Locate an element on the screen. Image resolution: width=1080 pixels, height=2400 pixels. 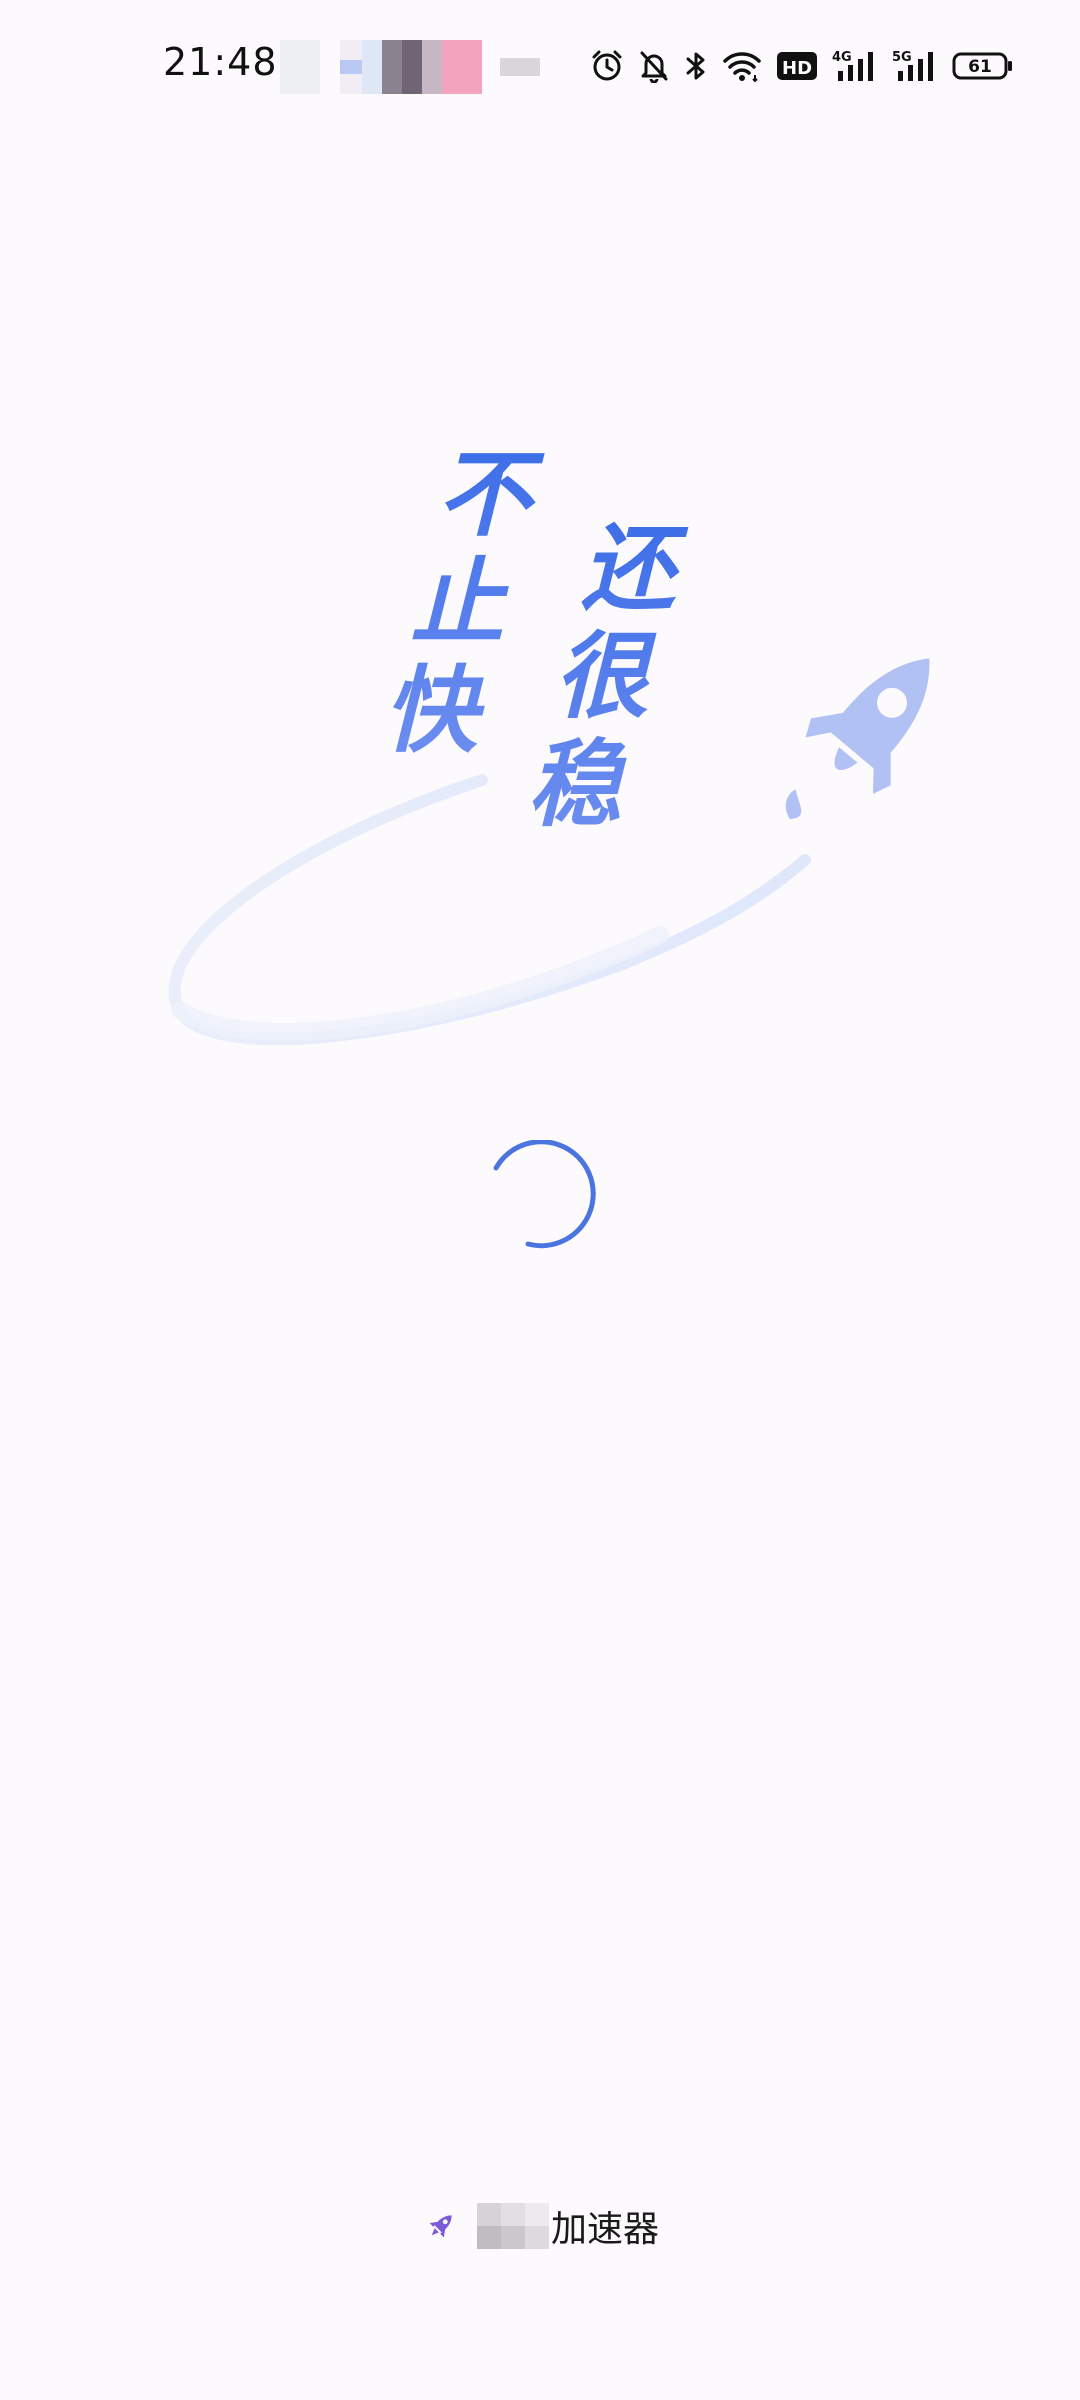
status-icons: HD 4G 5G 61 is located at coordinates (802, 66).